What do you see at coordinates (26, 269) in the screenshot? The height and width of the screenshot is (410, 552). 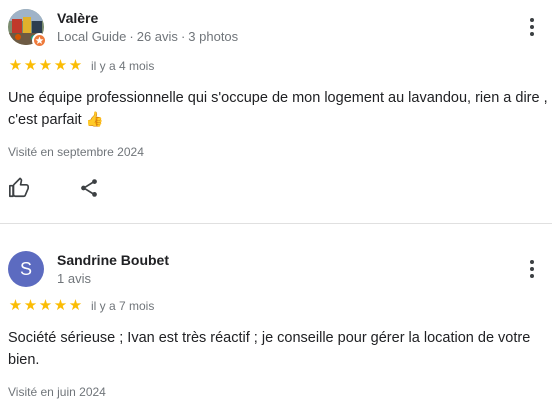 I see `author-avatar: S` at bounding box center [26, 269].